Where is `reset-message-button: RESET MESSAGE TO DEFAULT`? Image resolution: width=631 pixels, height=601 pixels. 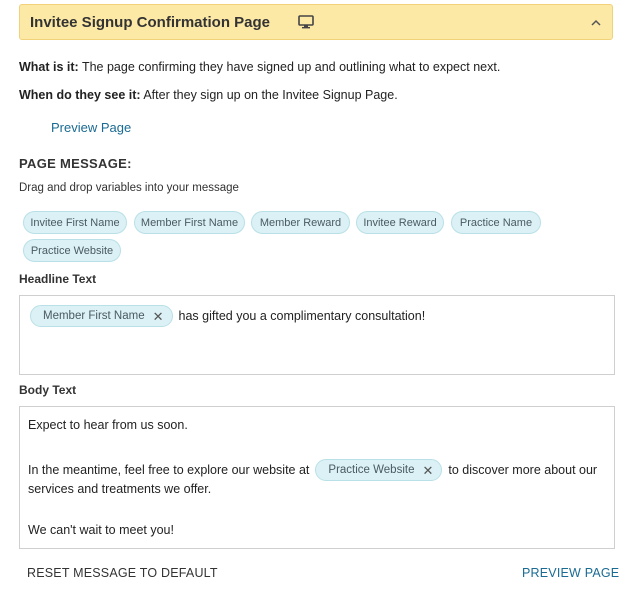 reset-message-button: RESET MESSAGE TO DEFAULT is located at coordinates (122, 573).